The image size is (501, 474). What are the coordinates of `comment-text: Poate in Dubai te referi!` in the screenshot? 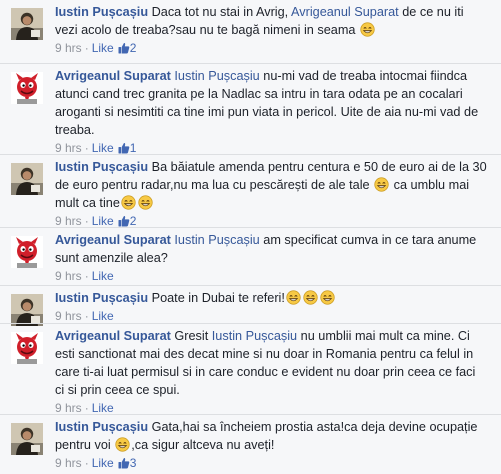 It's located at (218, 298).